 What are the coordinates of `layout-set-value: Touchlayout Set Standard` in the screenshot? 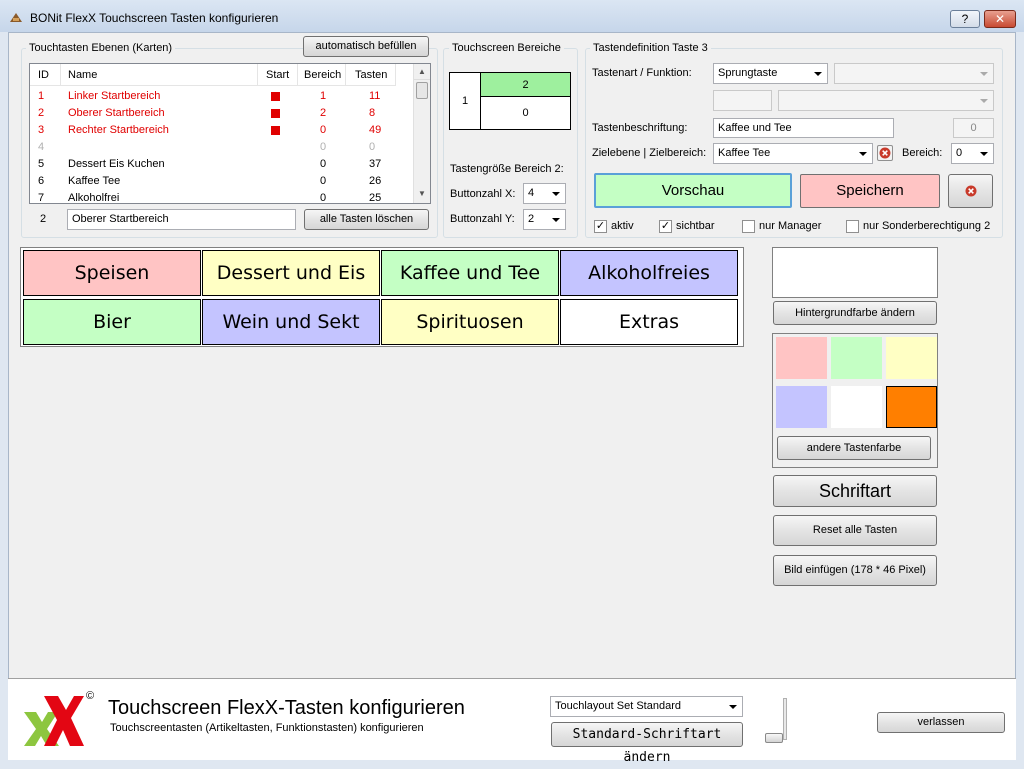 It's located at (618, 706).